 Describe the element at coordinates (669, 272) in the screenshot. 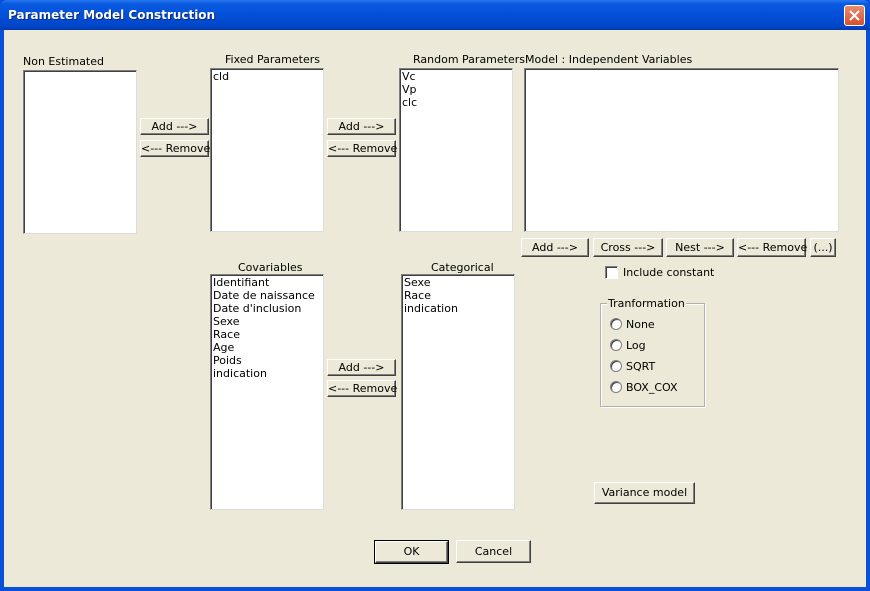

I see `include-constant-label: Include constant` at that location.